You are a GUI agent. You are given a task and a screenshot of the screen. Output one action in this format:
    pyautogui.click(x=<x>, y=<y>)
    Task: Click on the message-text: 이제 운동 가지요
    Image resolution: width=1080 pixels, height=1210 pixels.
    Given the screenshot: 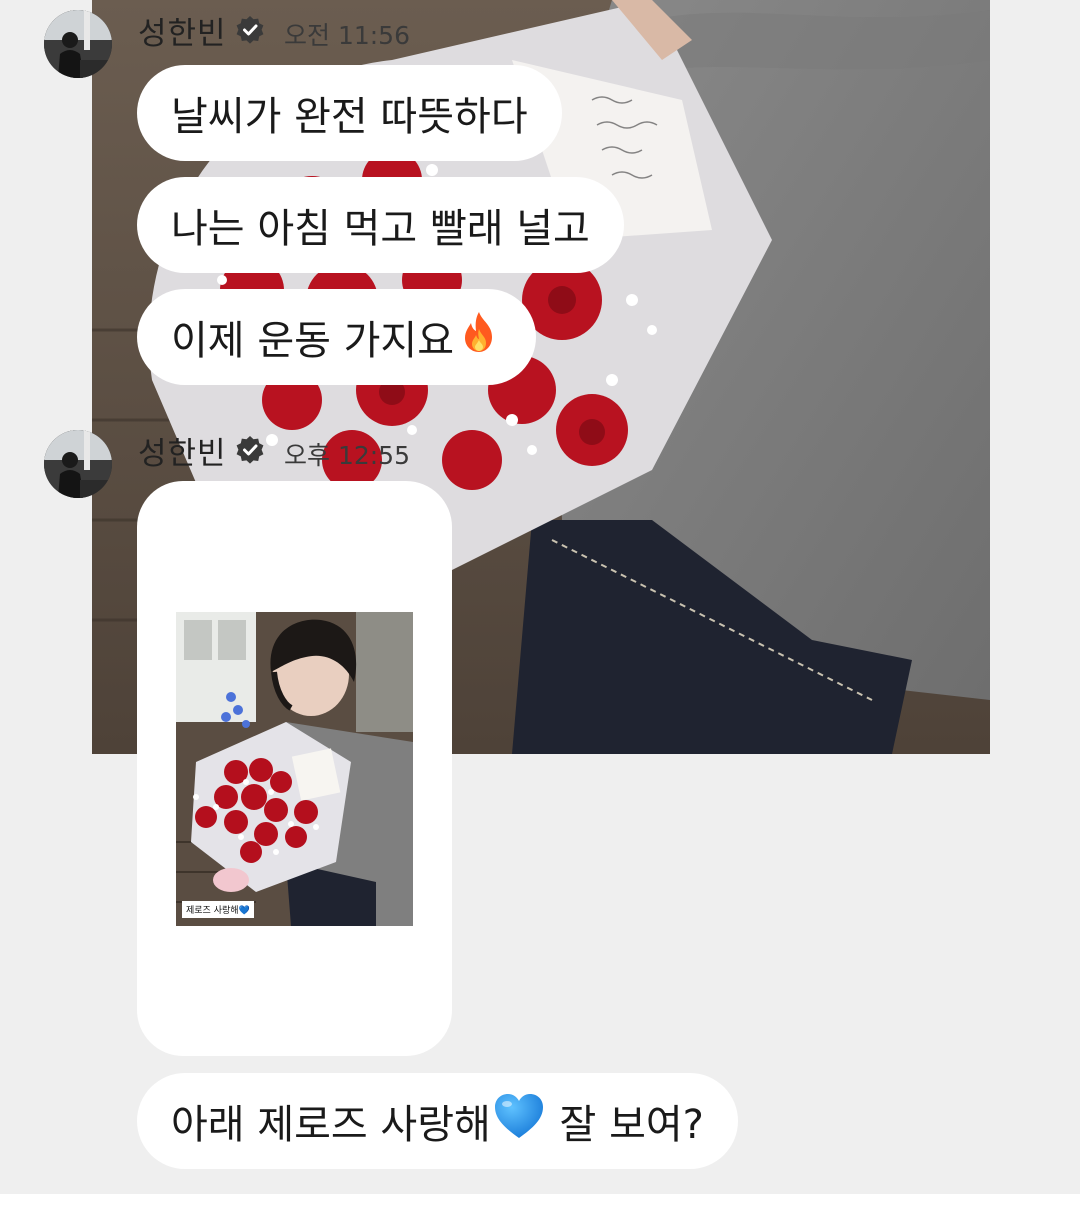 What is the action you would take?
    pyautogui.click(x=313, y=341)
    